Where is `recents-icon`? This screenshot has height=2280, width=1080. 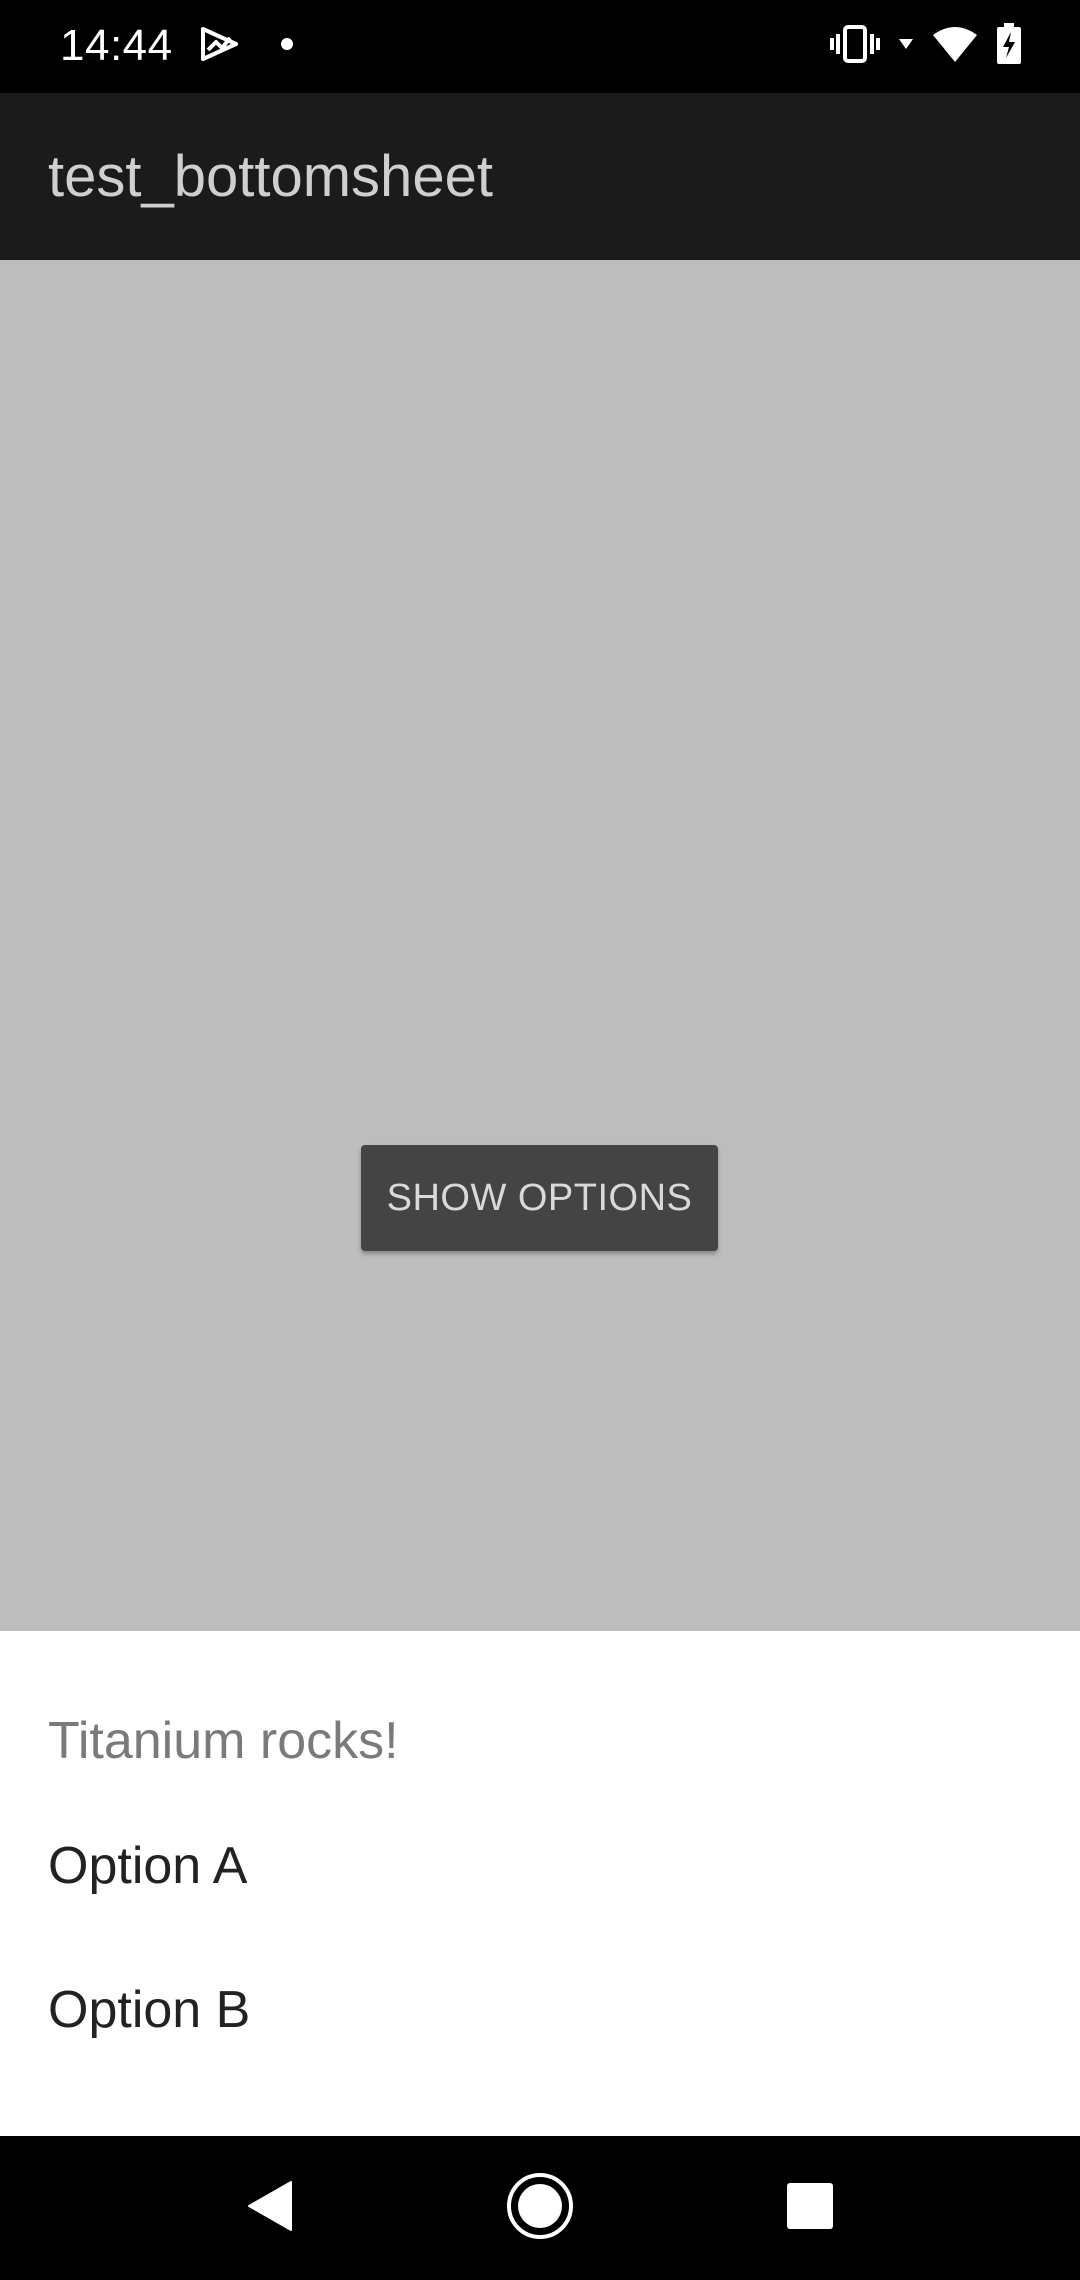 recents-icon is located at coordinates (810, 2208).